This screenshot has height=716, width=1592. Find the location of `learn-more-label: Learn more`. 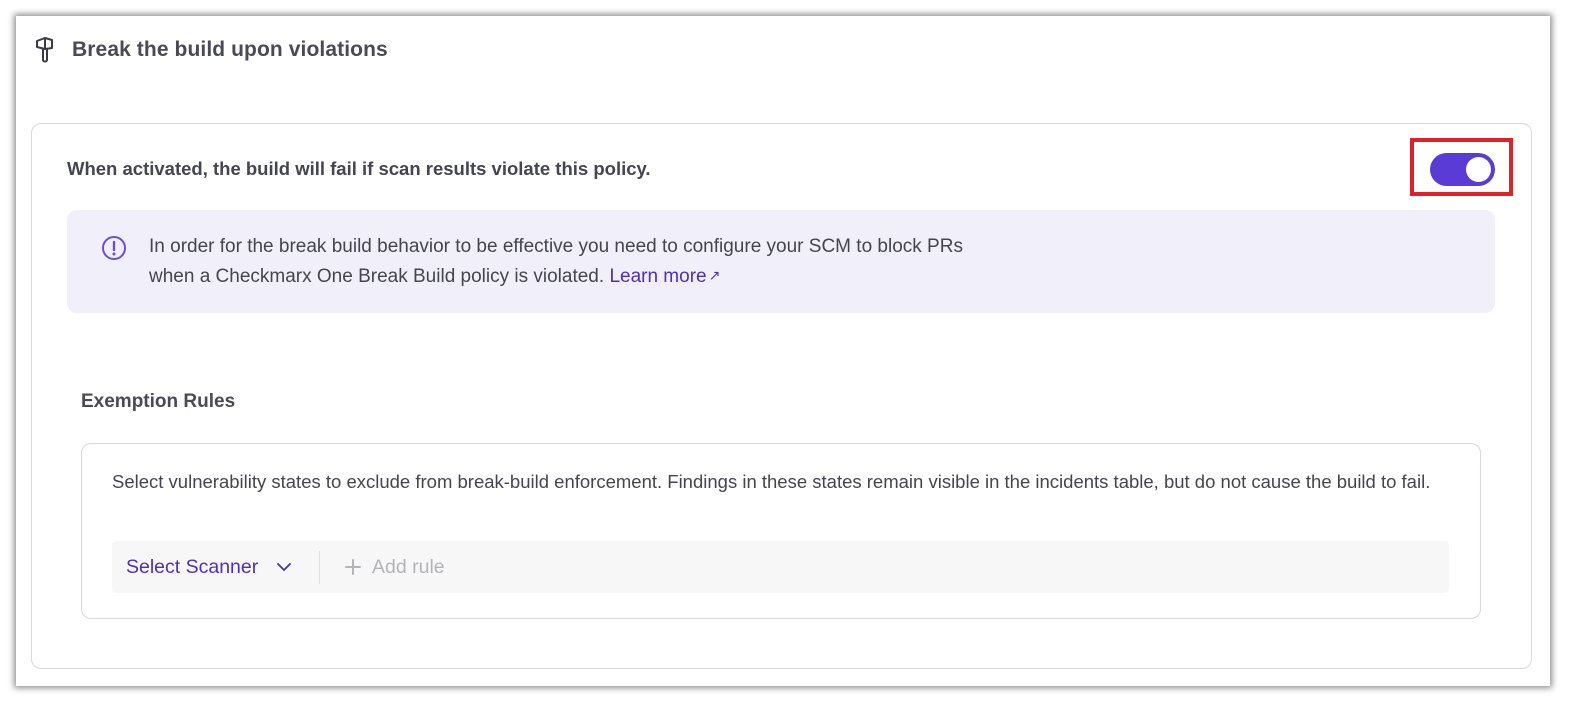

learn-more-label: Learn more is located at coordinates (657, 276).